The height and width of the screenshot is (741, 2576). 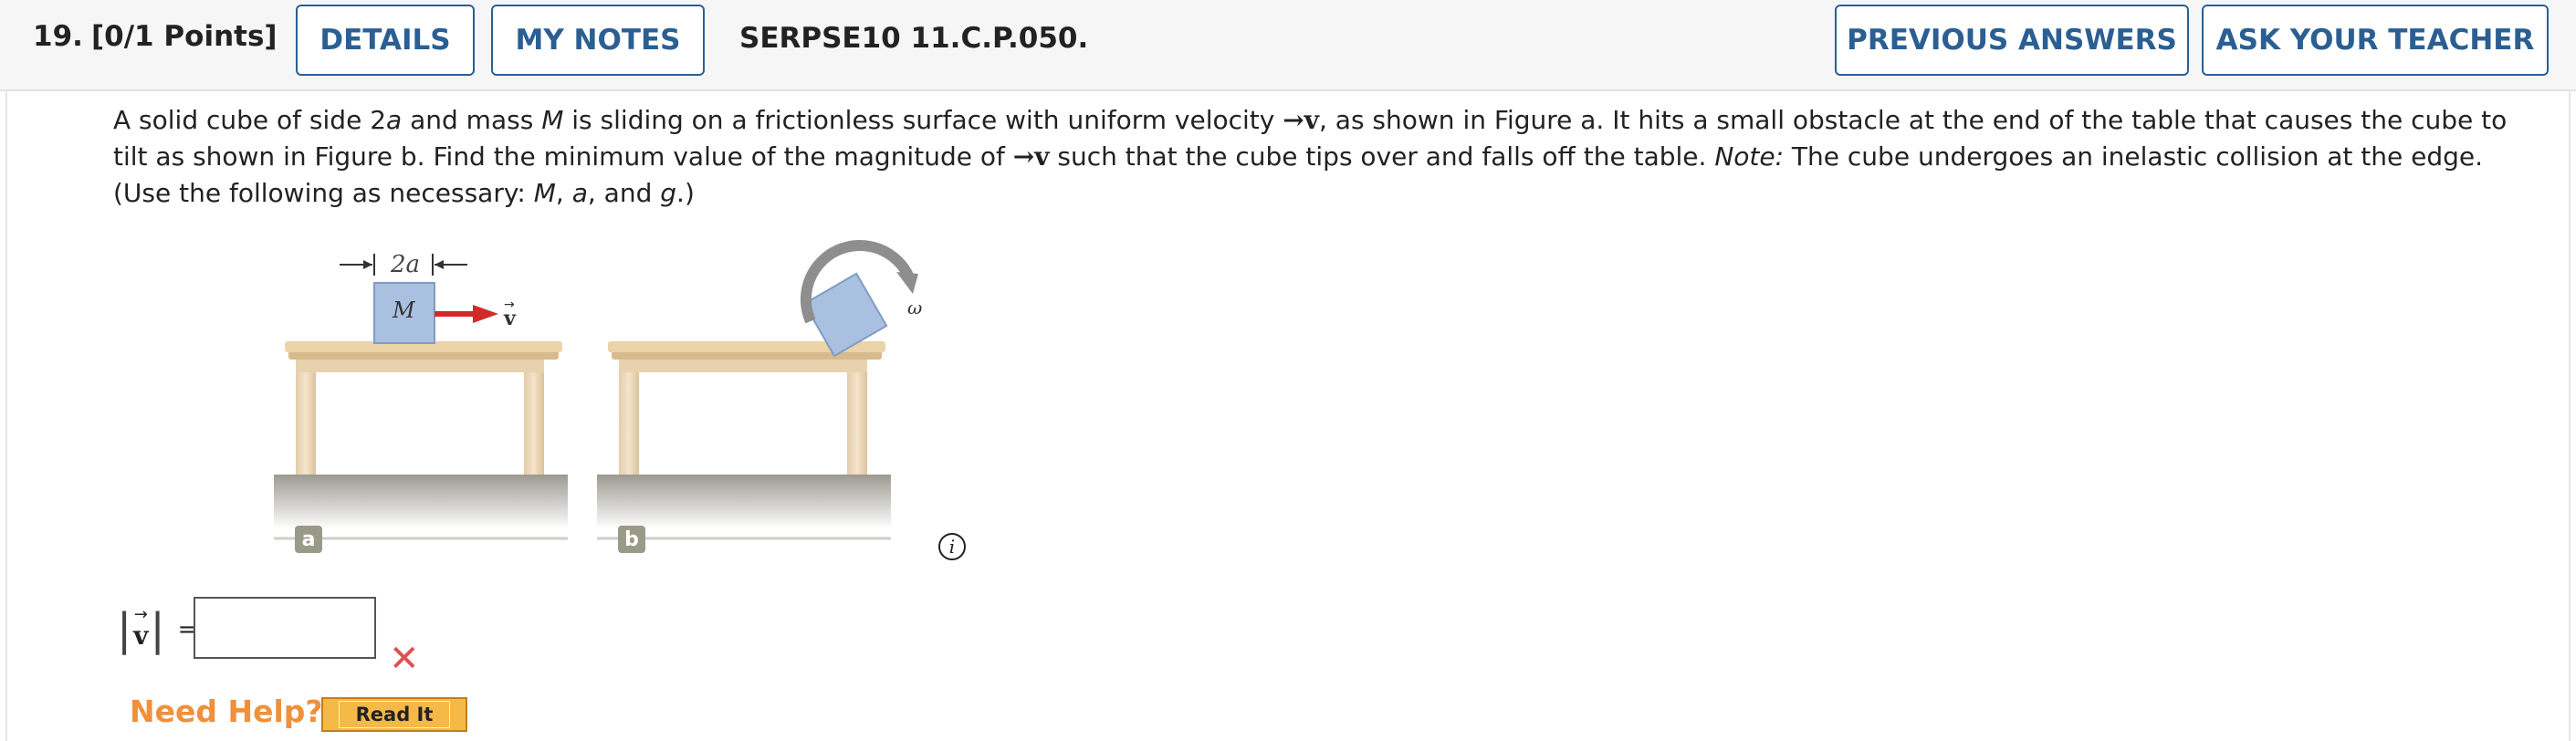 What do you see at coordinates (285, 628) in the screenshot?
I see `velocity-answer-input` at bounding box center [285, 628].